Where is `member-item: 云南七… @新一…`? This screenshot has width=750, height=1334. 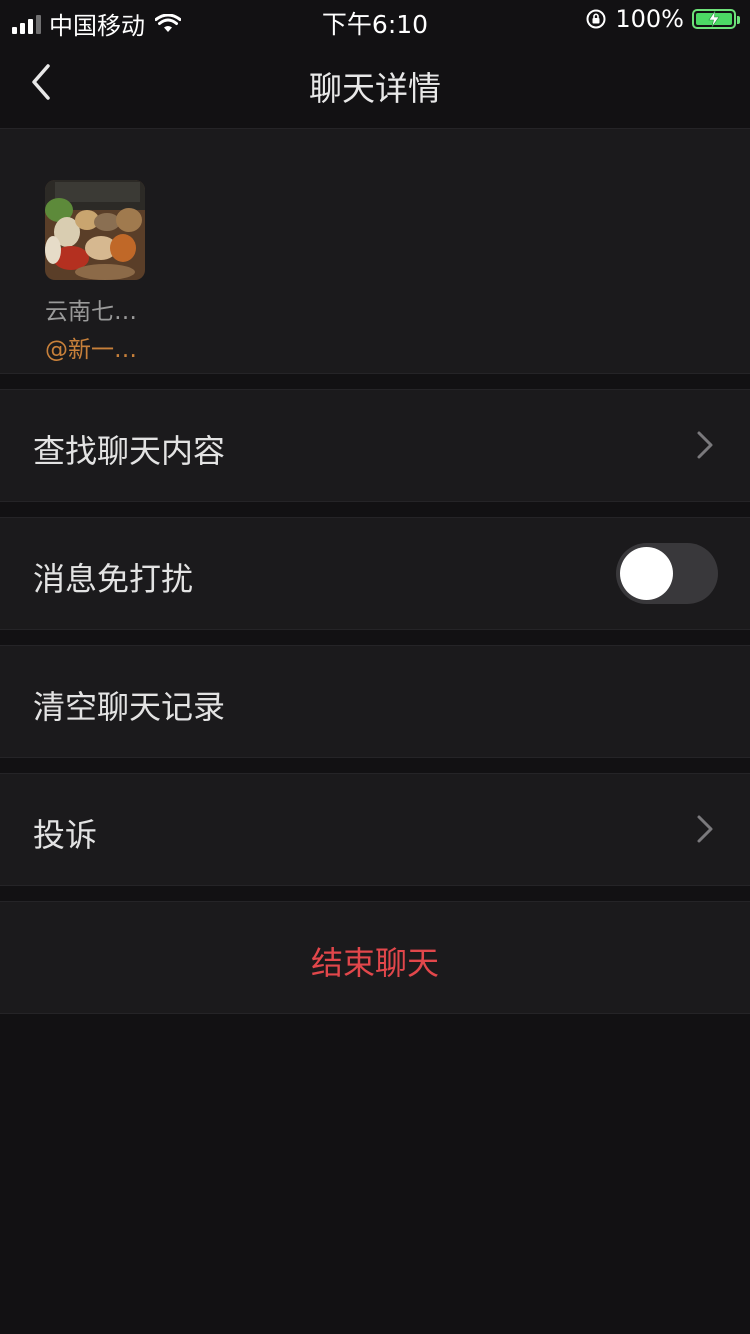 member-item: 云南七… @新一… is located at coordinates (95, 272).